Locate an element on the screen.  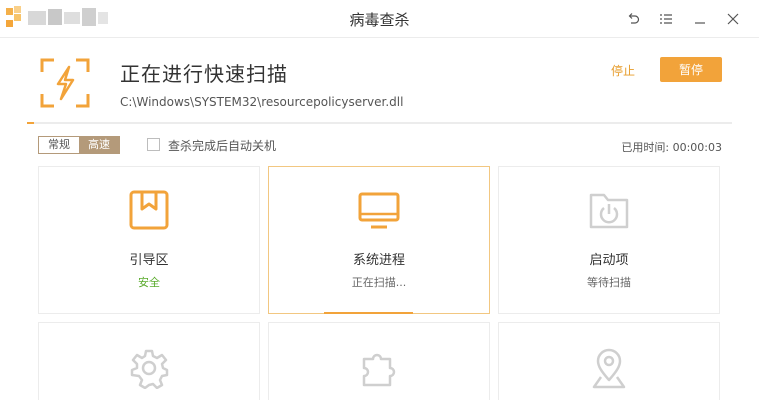
scan-item-progress is located at coordinates (368, 313).